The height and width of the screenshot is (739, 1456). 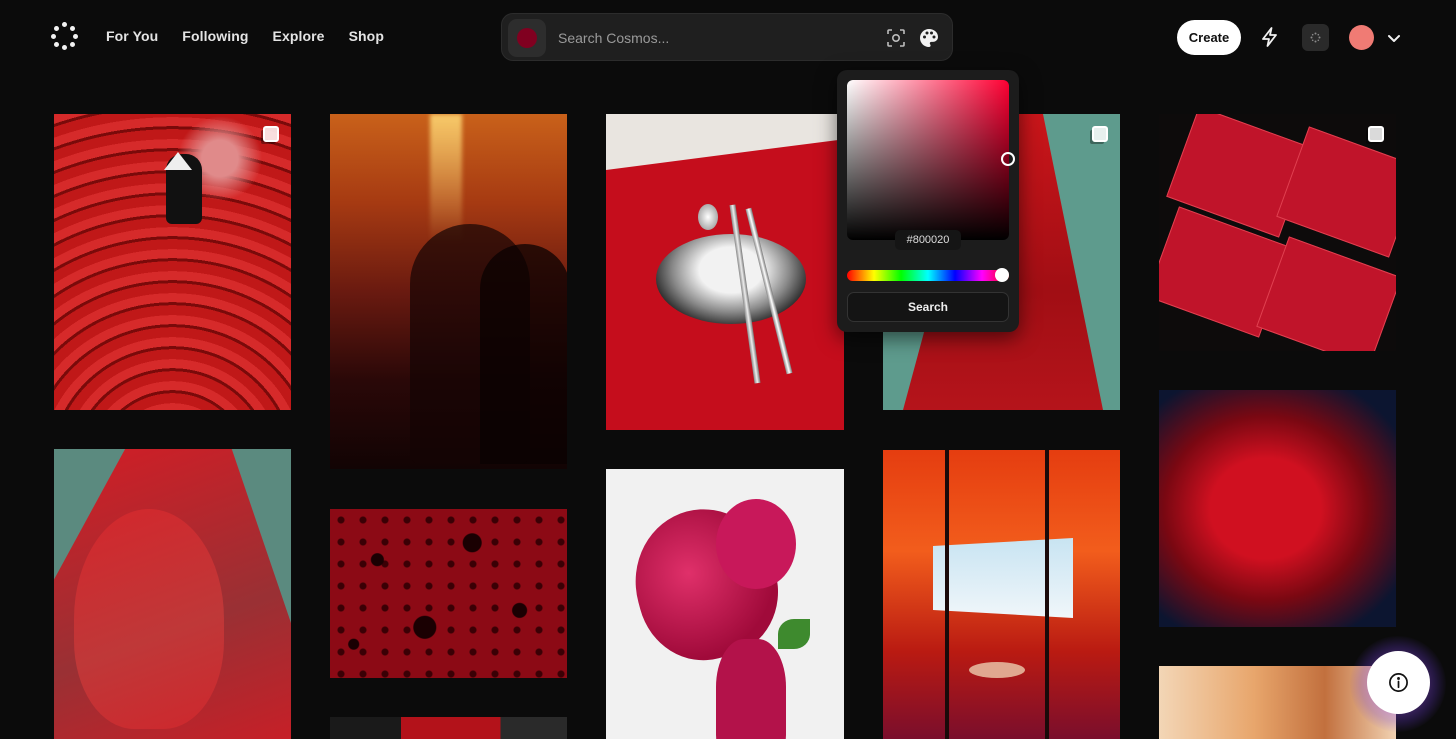 I want to click on petal-shape, so click(x=756, y=544).